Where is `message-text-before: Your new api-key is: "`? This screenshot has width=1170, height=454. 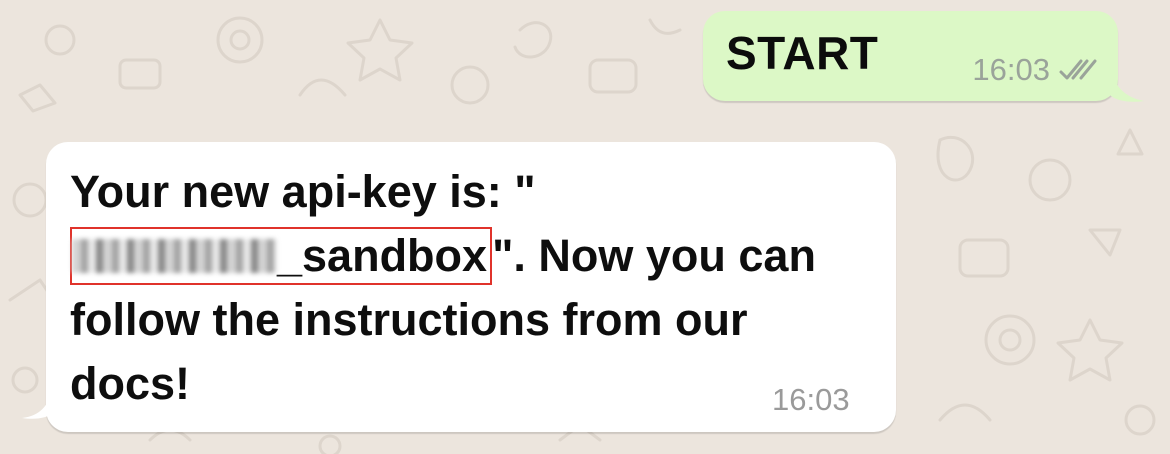 message-text-before: Your new api-key is: " is located at coordinates (303, 191).